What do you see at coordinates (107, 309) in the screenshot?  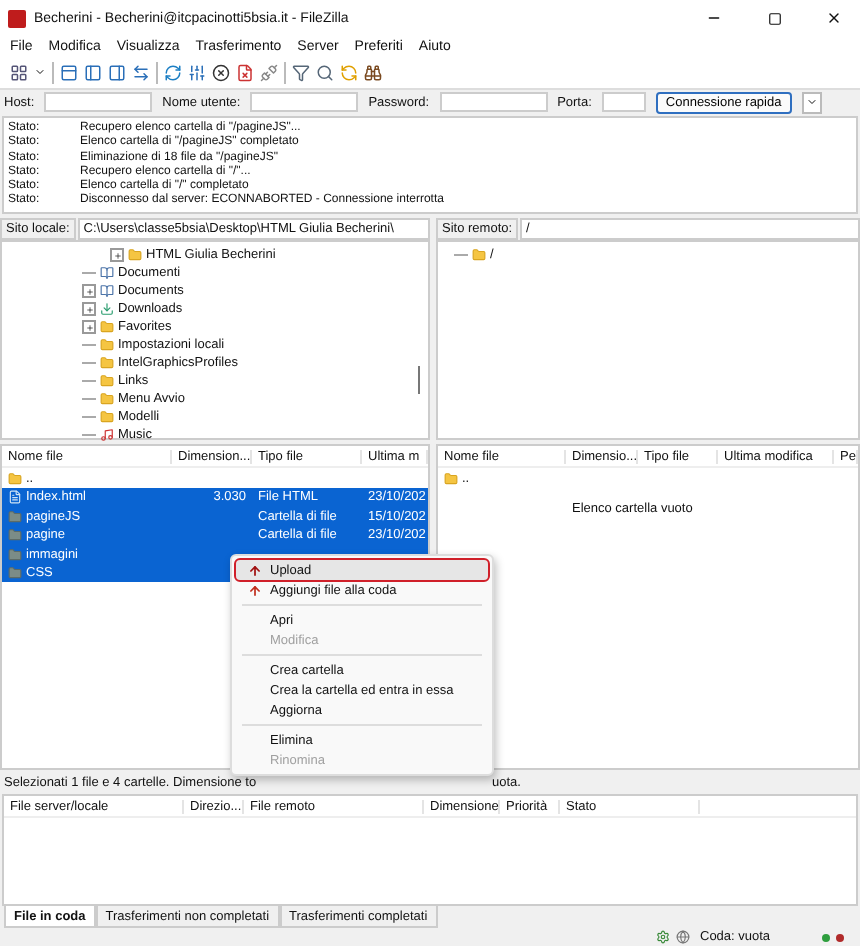 I see `download-icon` at bounding box center [107, 309].